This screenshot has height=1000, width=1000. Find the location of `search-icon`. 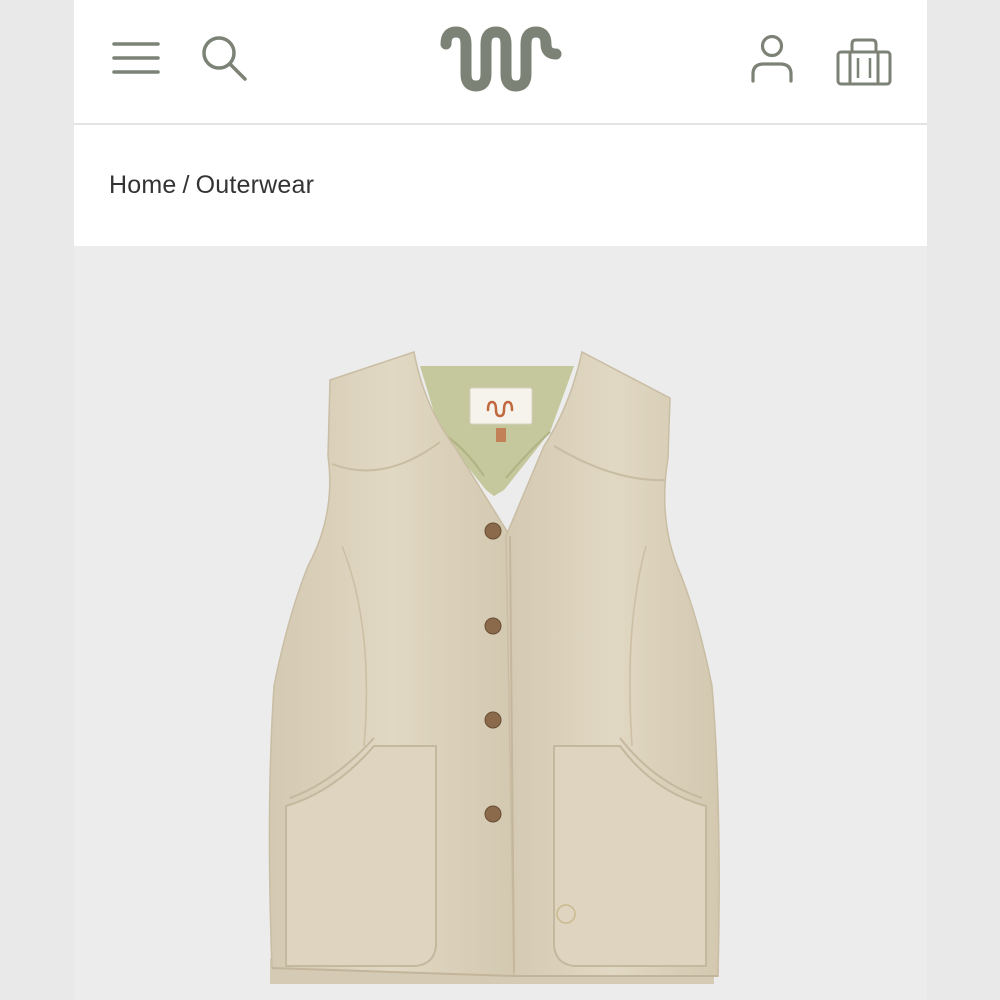

search-icon is located at coordinates (224, 58).